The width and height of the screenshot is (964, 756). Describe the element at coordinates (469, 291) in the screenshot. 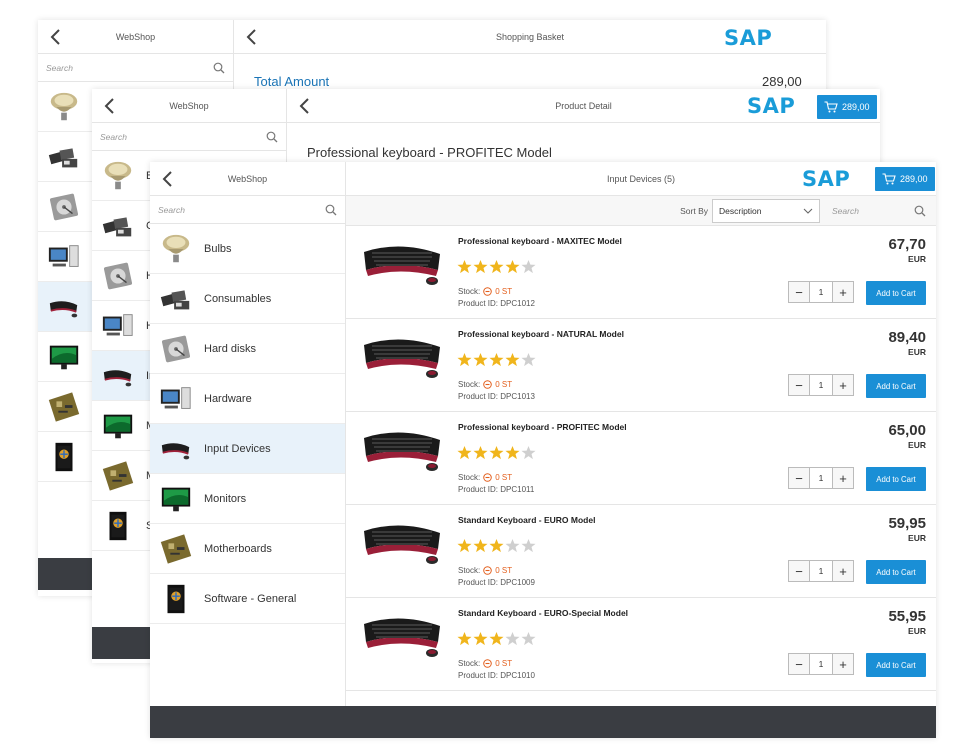

I see `stock-label: Stock:` at that location.